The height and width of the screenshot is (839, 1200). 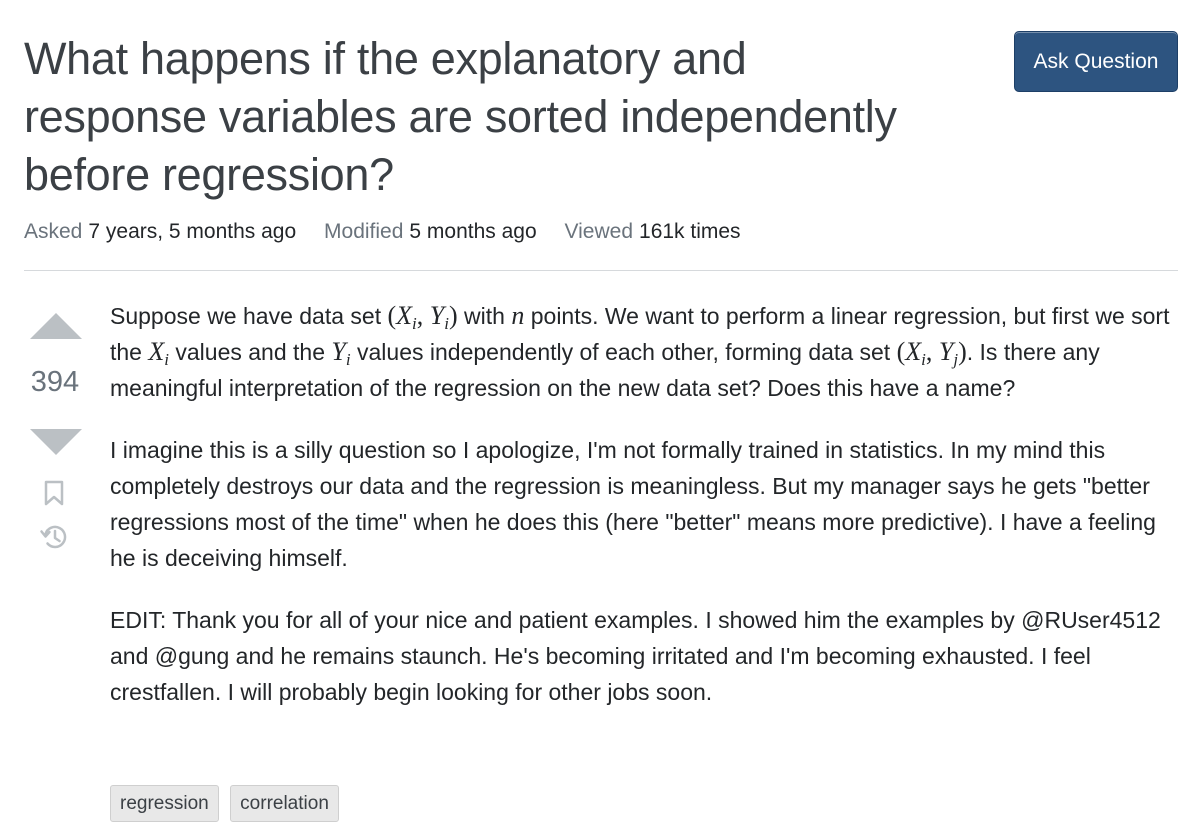 What do you see at coordinates (284, 803) in the screenshot?
I see `tag-correlation: correlation` at bounding box center [284, 803].